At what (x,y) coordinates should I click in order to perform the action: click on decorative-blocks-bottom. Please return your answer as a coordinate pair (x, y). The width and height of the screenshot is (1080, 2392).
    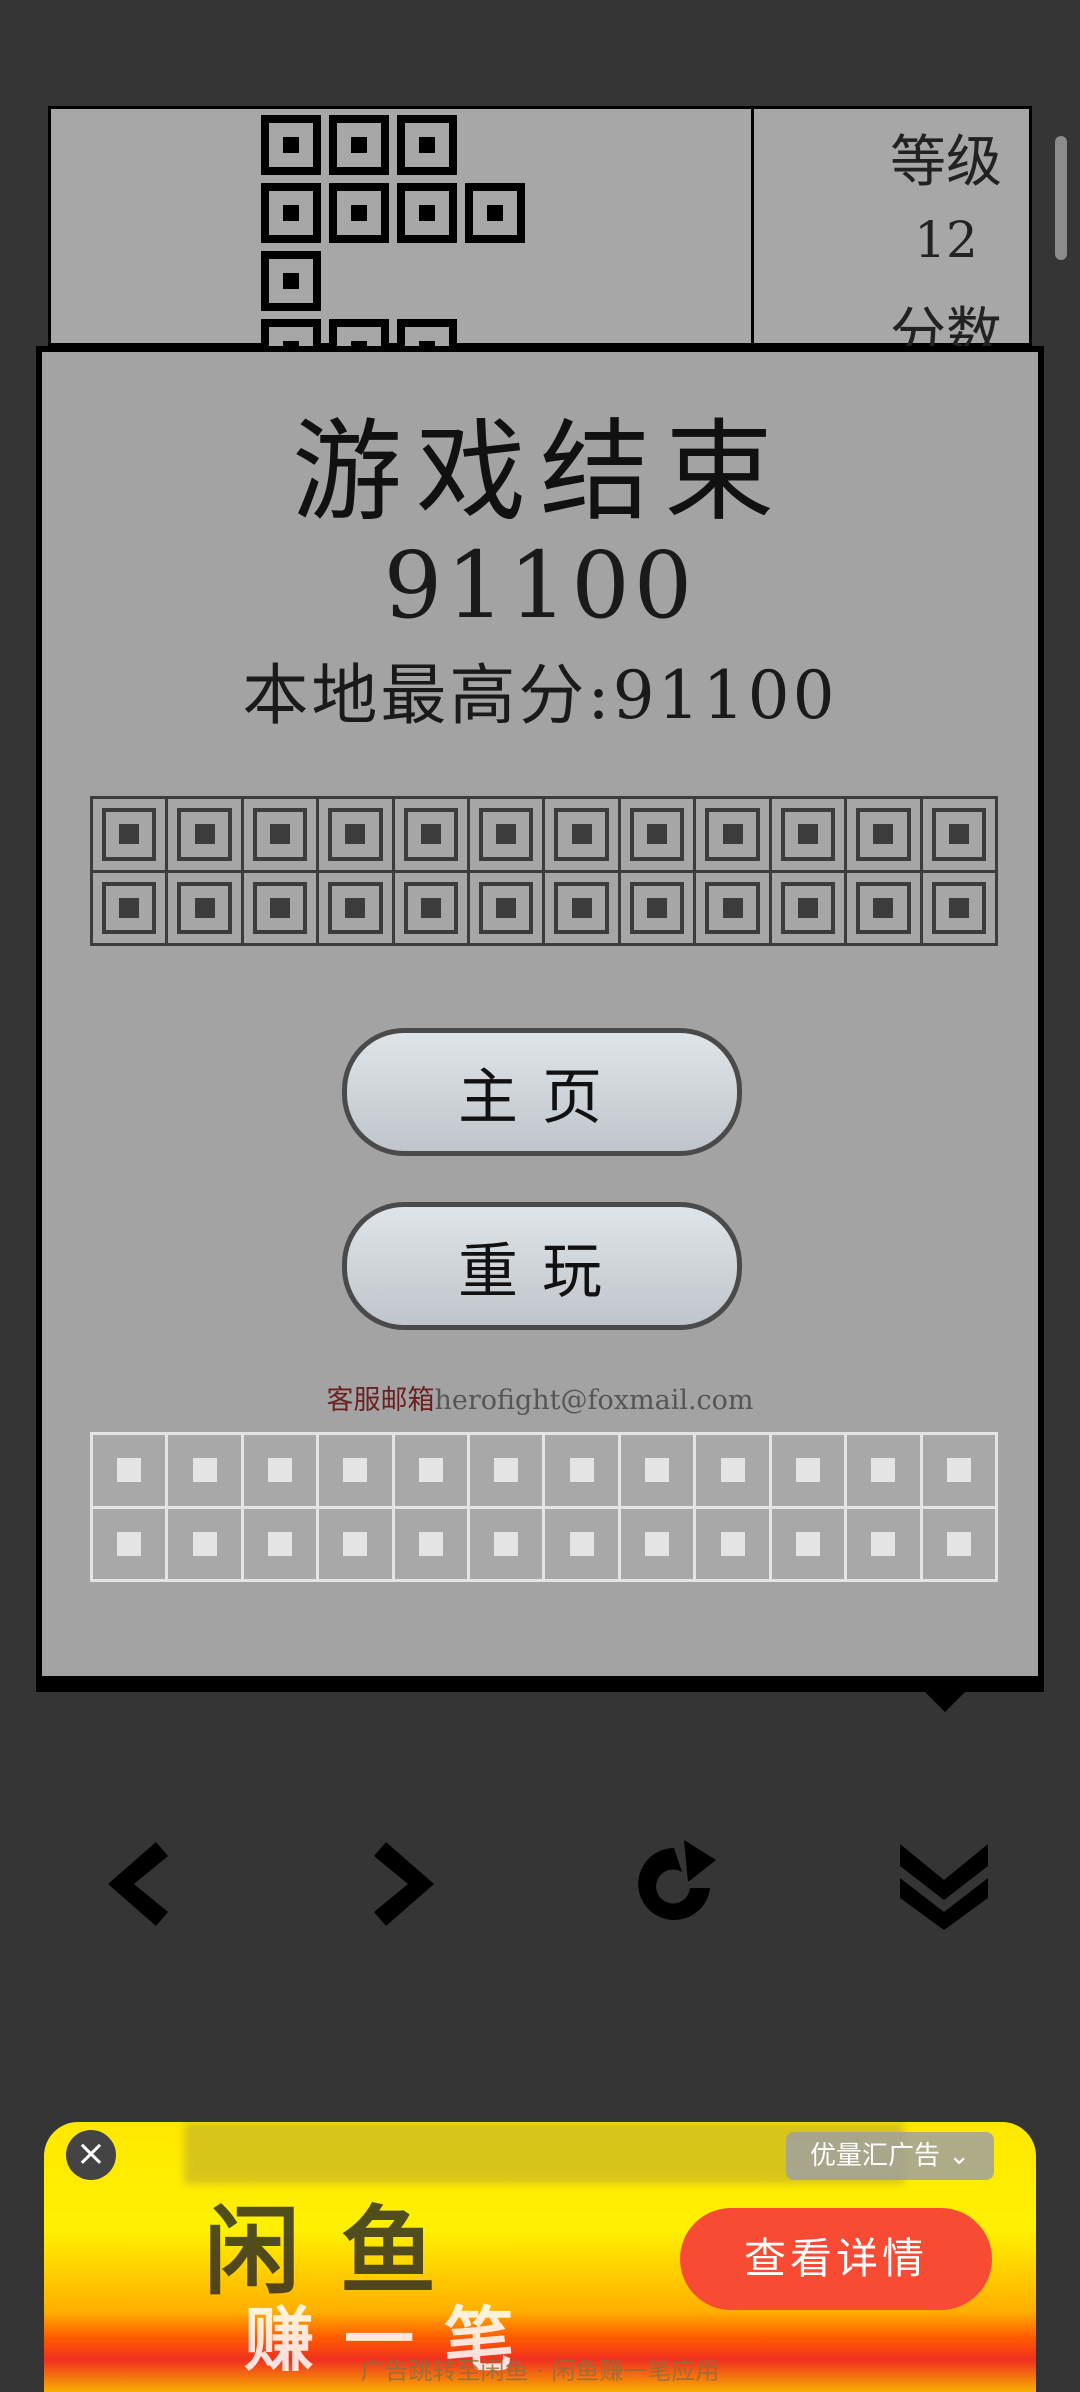
    Looking at the image, I should click on (544, 1507).